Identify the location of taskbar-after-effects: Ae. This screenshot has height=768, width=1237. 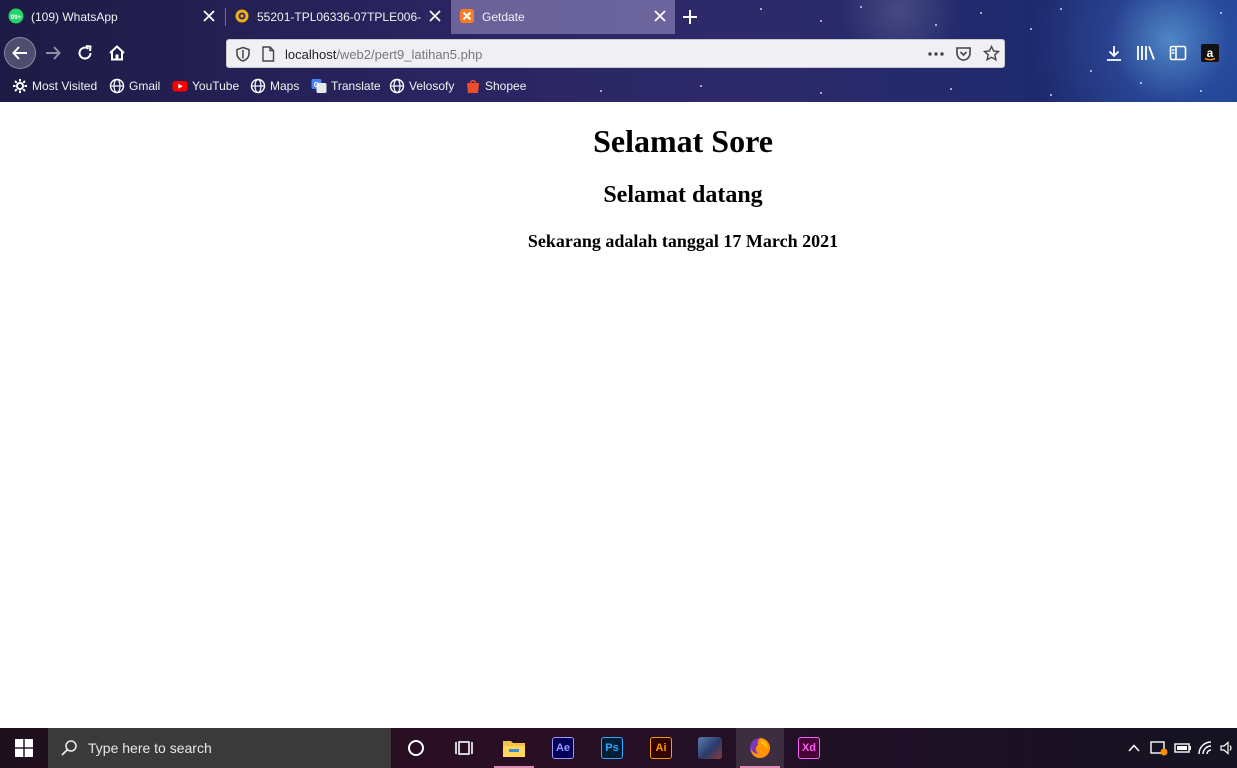
(563, 748).